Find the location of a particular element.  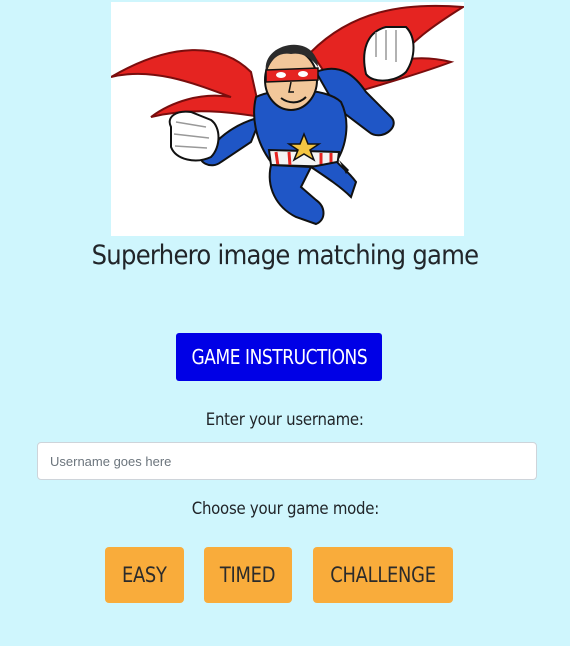

username-input is located at coordinates (287, 461).